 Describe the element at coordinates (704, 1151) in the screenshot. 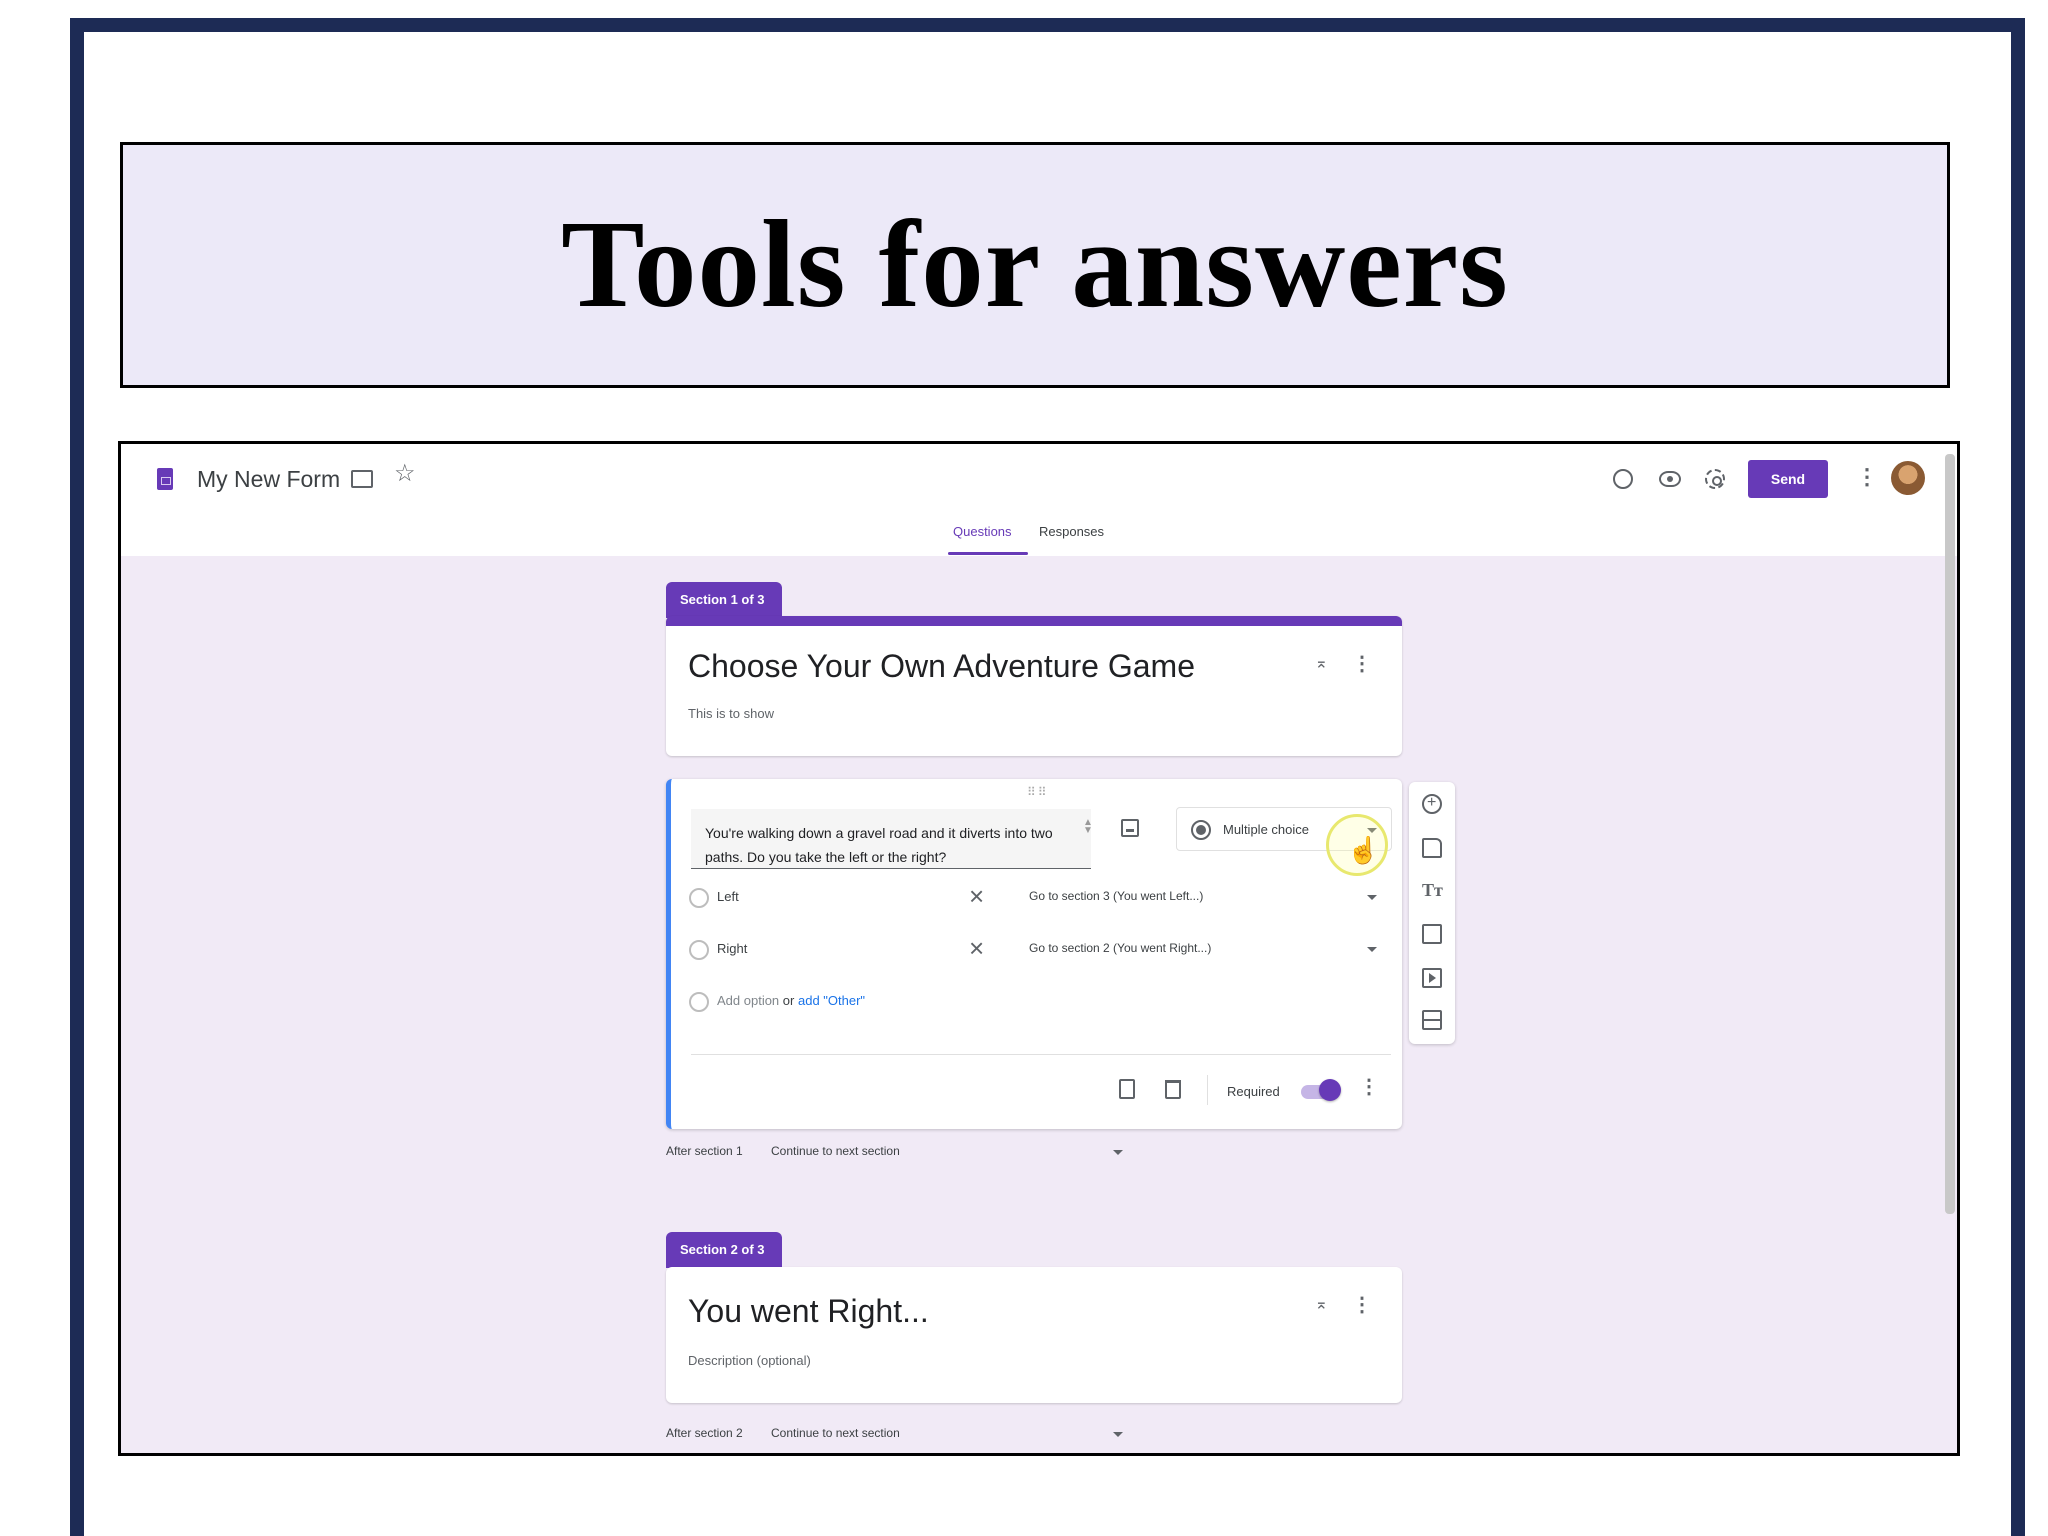

I see `after-section-label: After section 1` at that location.